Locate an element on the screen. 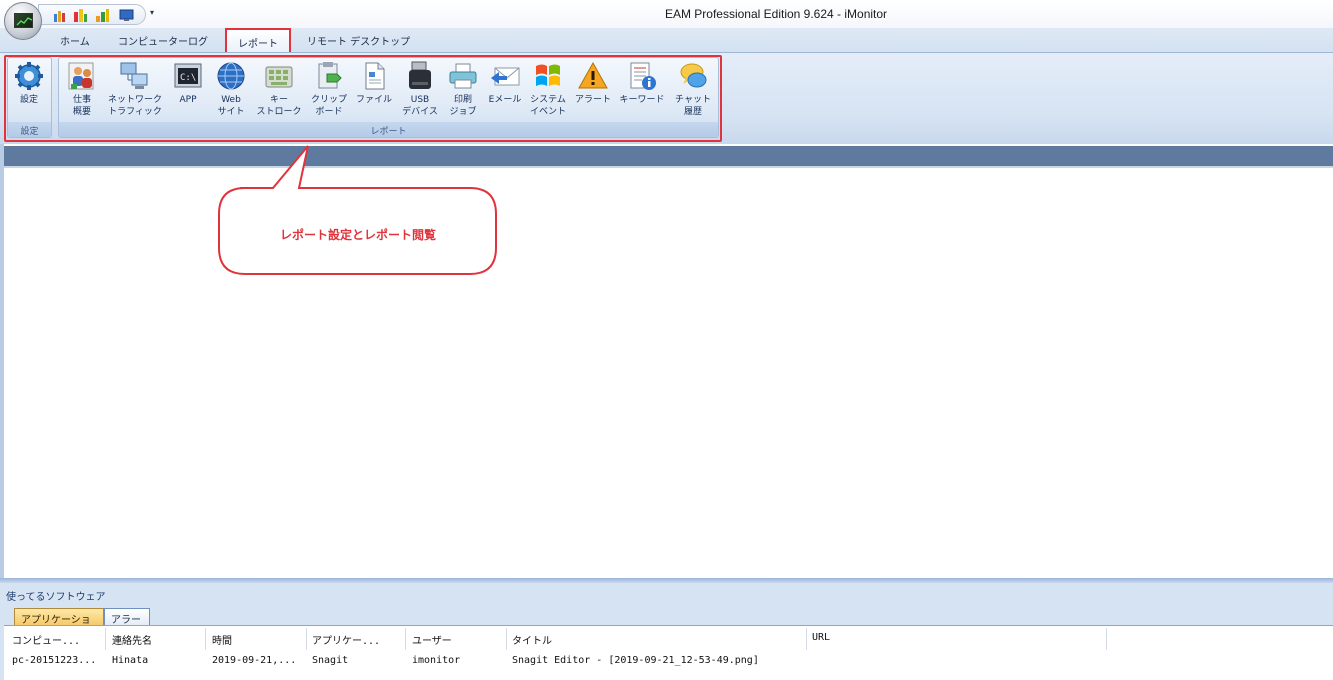 The width and height of the screenshot is (1333, 680). column-header-title: タイトル is located at coordinates (532, 639).